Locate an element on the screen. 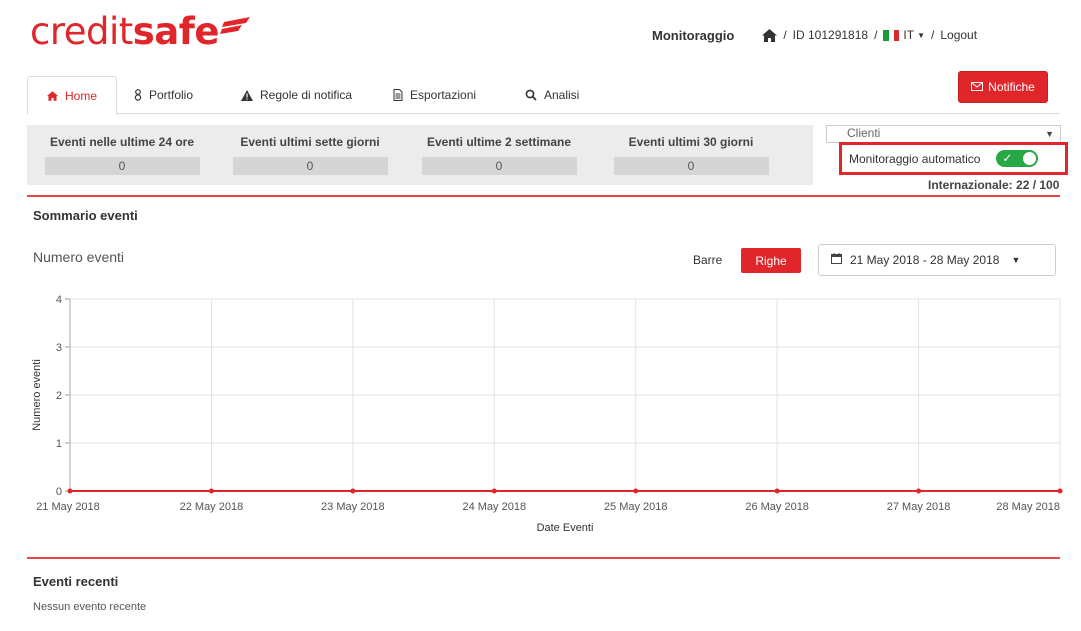 The width and height of the screenshot is (1081, 631). tab-regole-di-notifica: Regole di notifica is located at coordinates (296, 95).